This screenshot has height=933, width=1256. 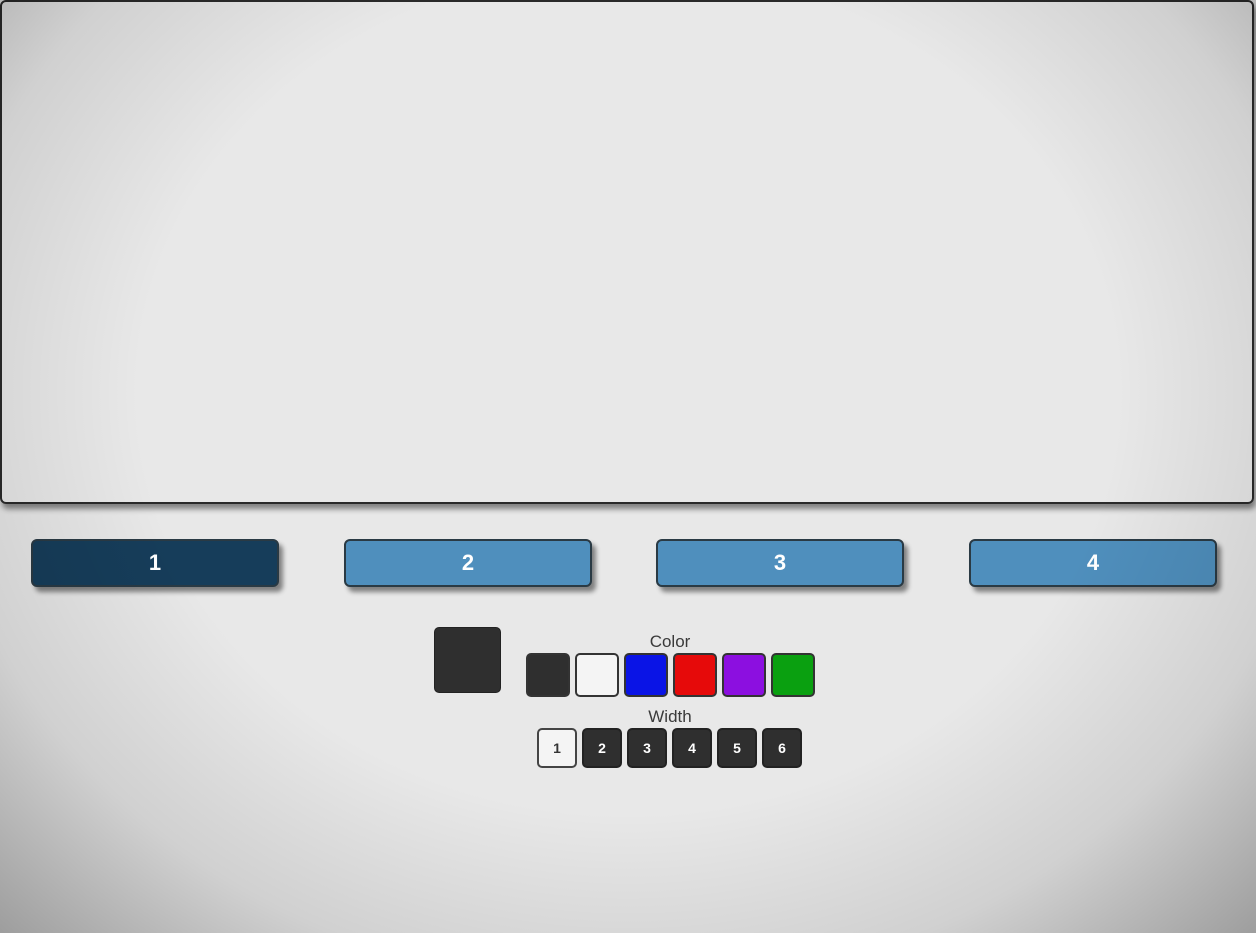 I want to click on color-swatch-red, so click(x=695, y=675).